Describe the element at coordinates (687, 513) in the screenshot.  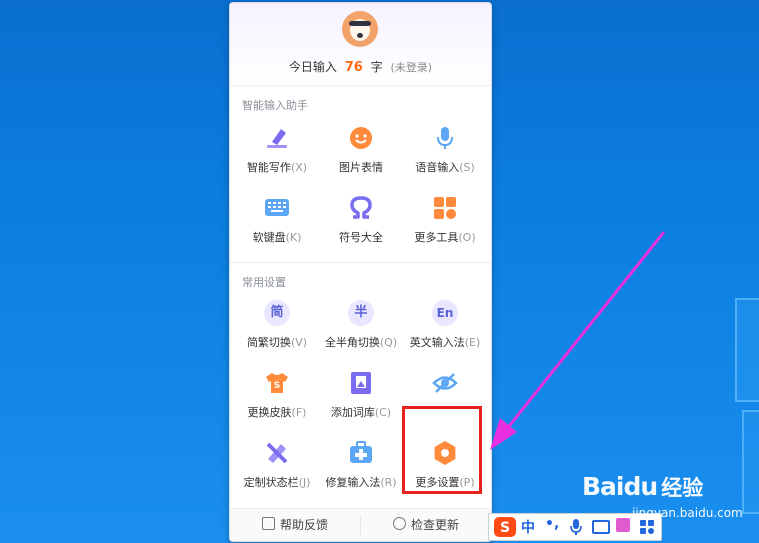
I see `watermark-url: jingyan.baidu.com` at that location.